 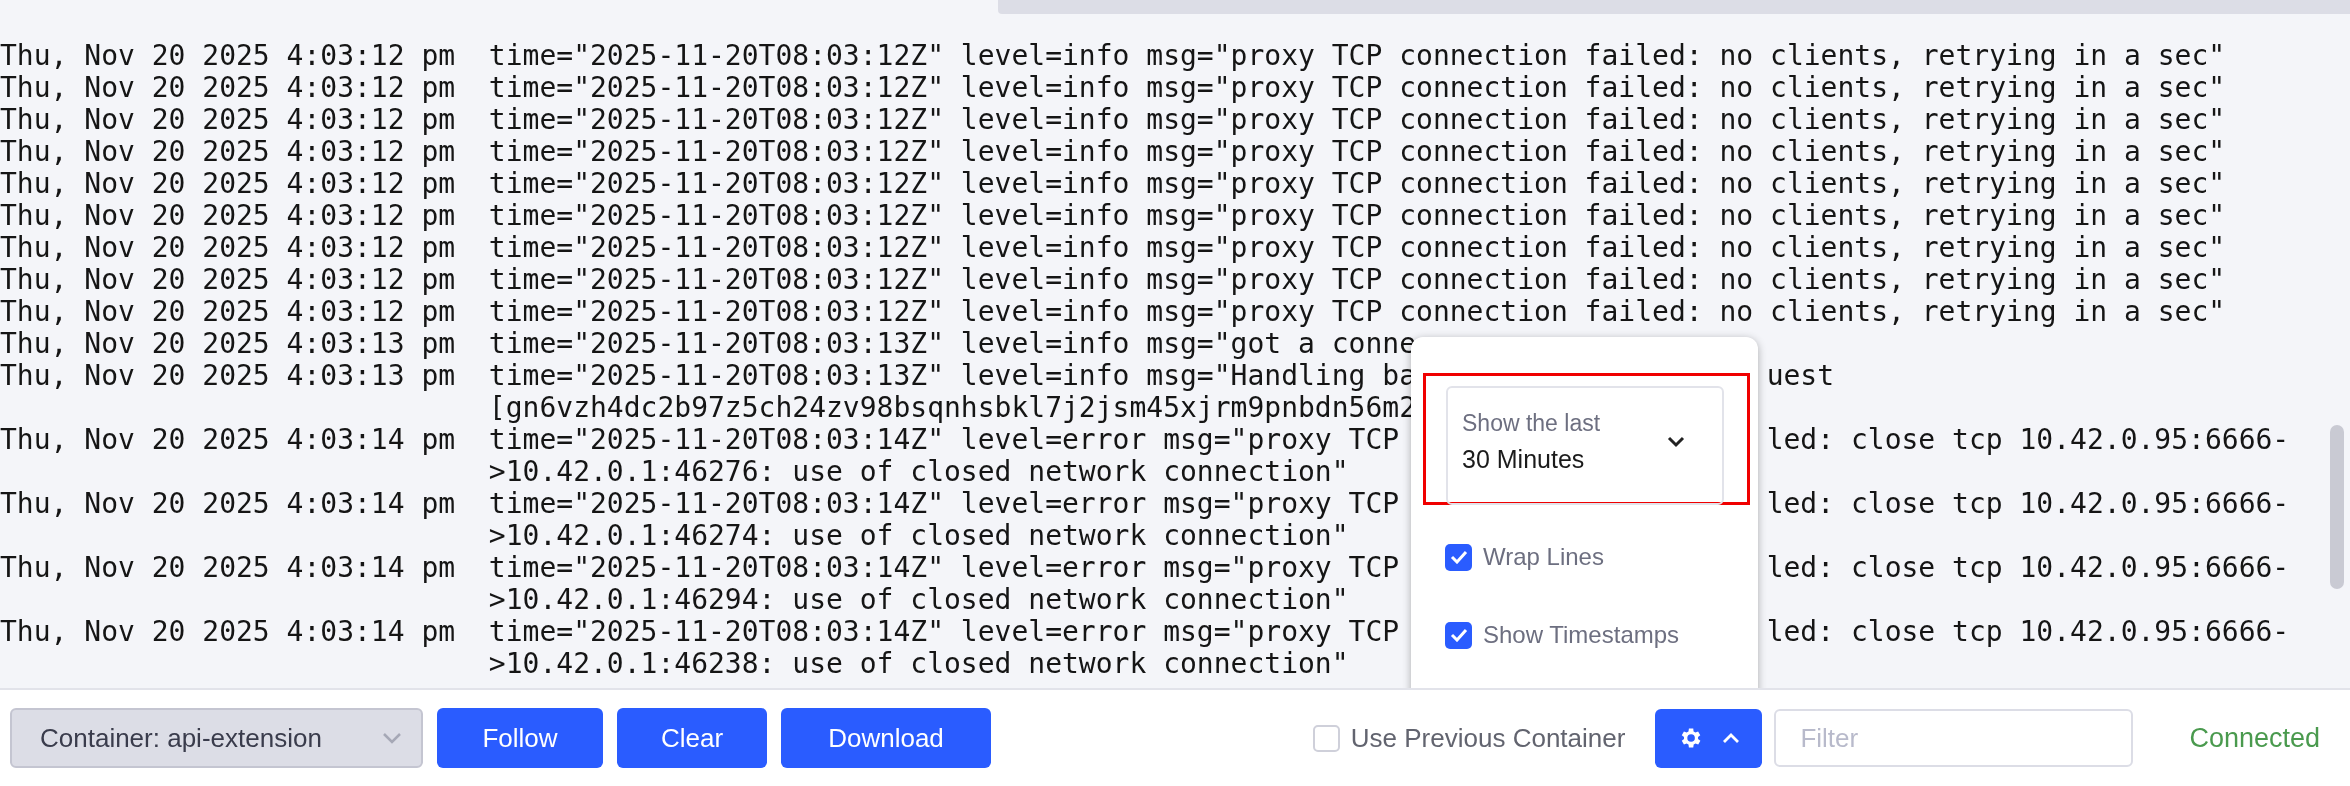 I want to click on log-message: time="2025-11-20T08:03:13Z" level=info msg="got a conne, so click(x=952, y=343).